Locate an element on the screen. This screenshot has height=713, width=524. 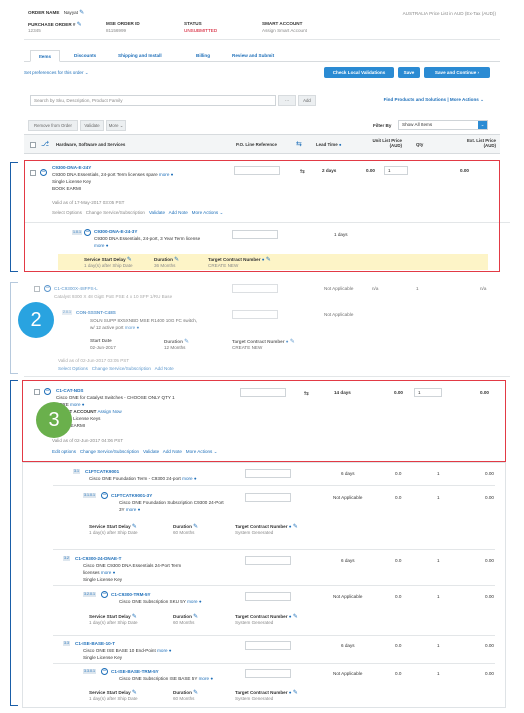
status-value: UNSUBMITTED is located at coordinates (201, 30).